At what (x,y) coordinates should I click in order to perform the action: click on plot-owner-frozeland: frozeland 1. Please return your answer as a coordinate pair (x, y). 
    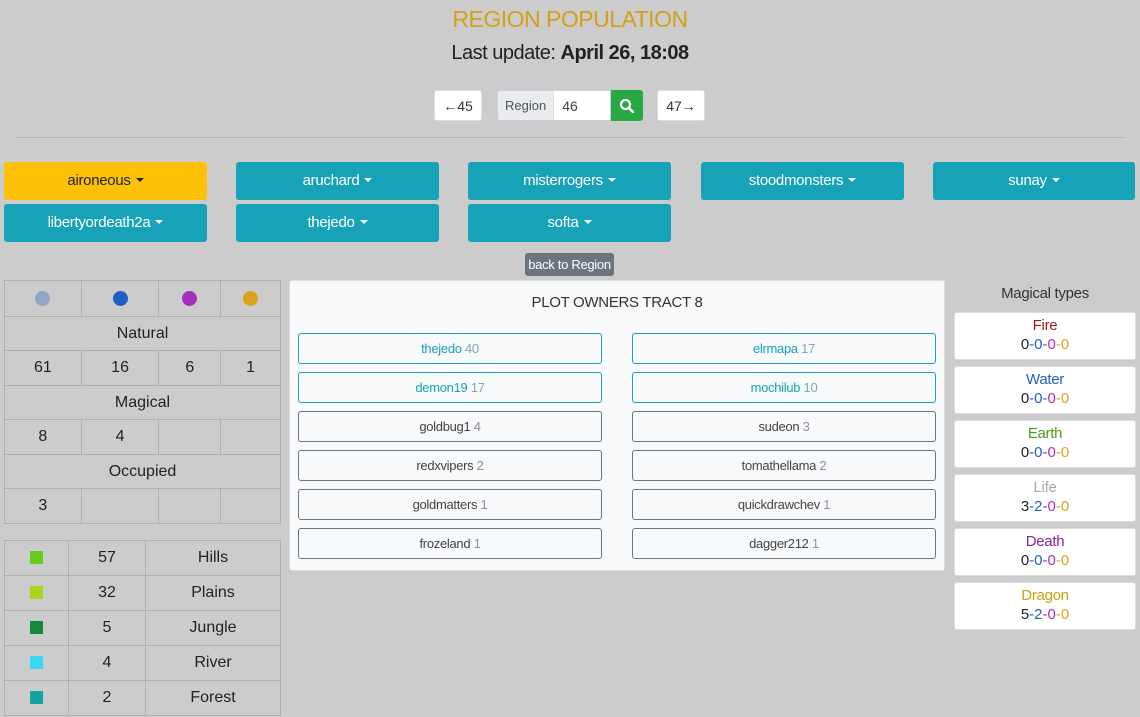
    Looking at the image, I should click on (450, 543).